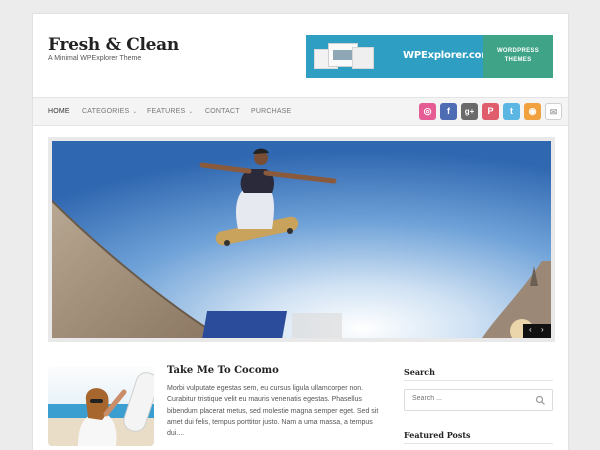 This screenshot has height=450, width=600. I want to click on featured-posts-heading: Featured Posts, so click(437, 435).